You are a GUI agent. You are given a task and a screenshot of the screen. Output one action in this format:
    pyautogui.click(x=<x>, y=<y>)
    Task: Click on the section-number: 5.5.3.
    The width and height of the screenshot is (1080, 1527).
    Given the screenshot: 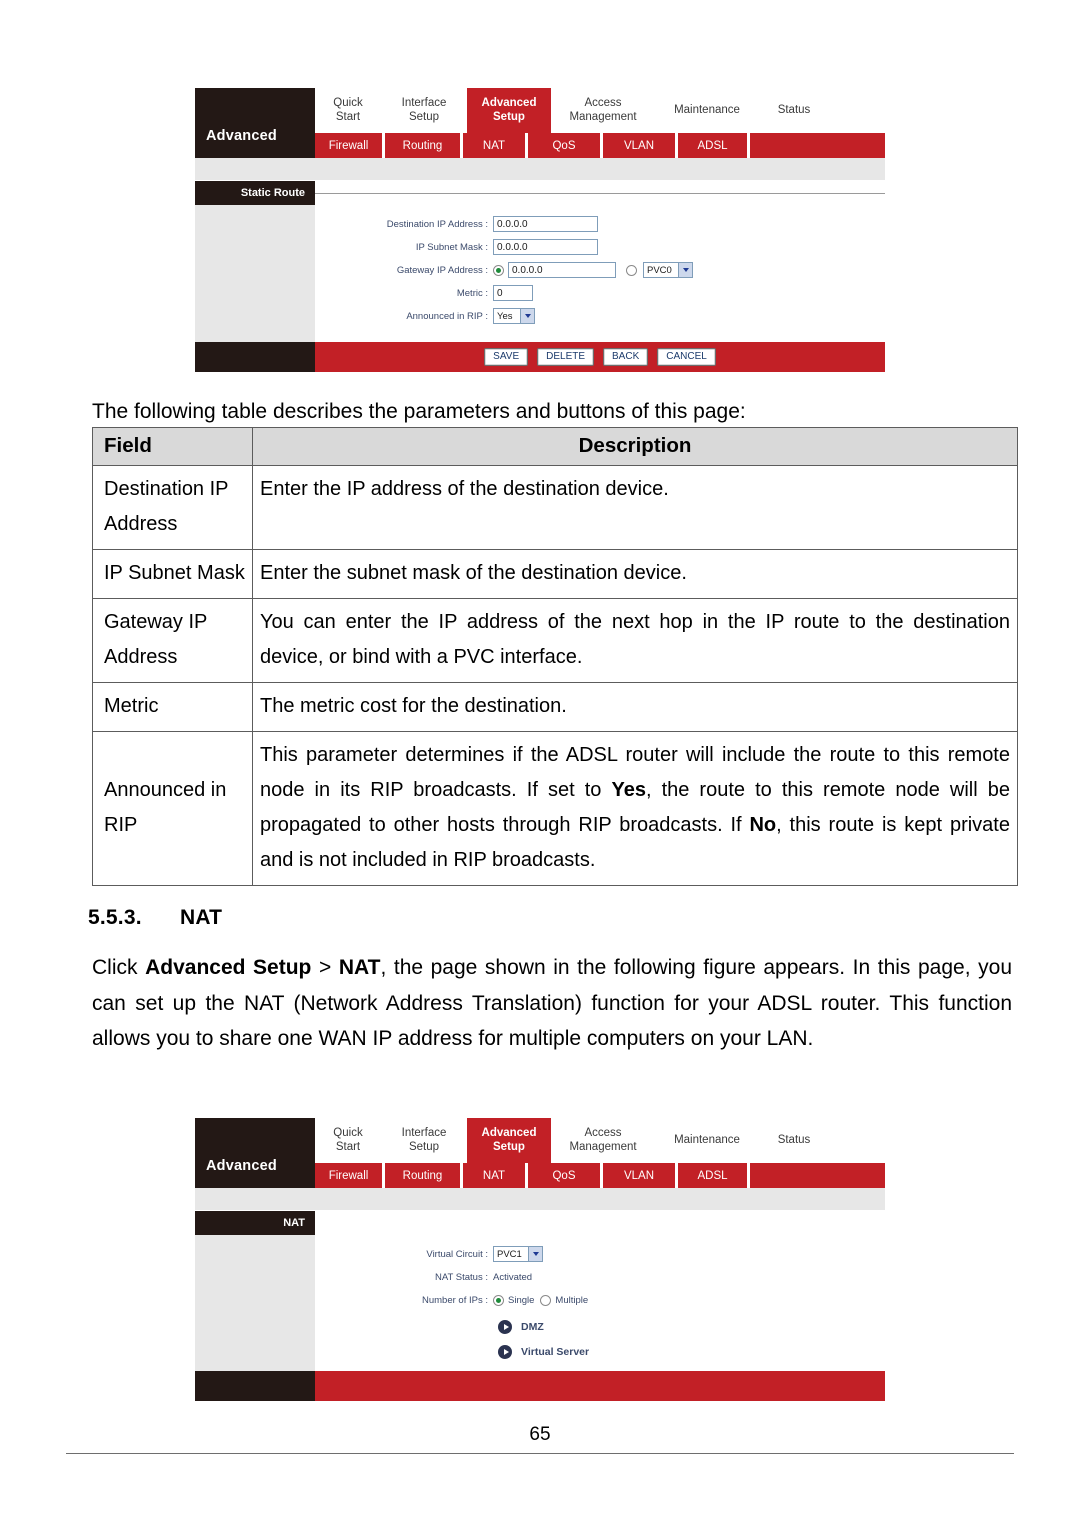 What is the action you would take?
    pyautogui.click(x=115, y=917)
    